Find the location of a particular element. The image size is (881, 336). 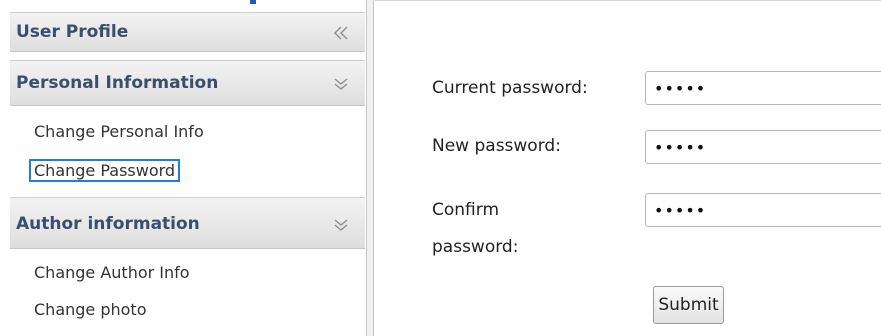

accordion-header-author-information: Author information is located at coordinates (187, 223).